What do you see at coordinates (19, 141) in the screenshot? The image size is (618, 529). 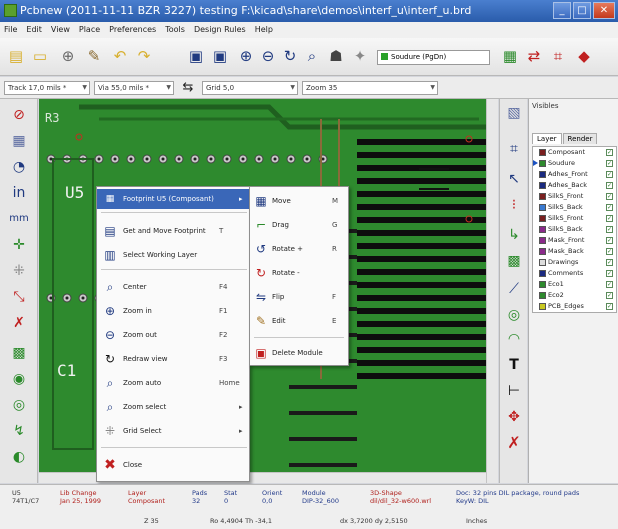 I see `grid-display-icon: ▦` at bounding box center [19, 141].